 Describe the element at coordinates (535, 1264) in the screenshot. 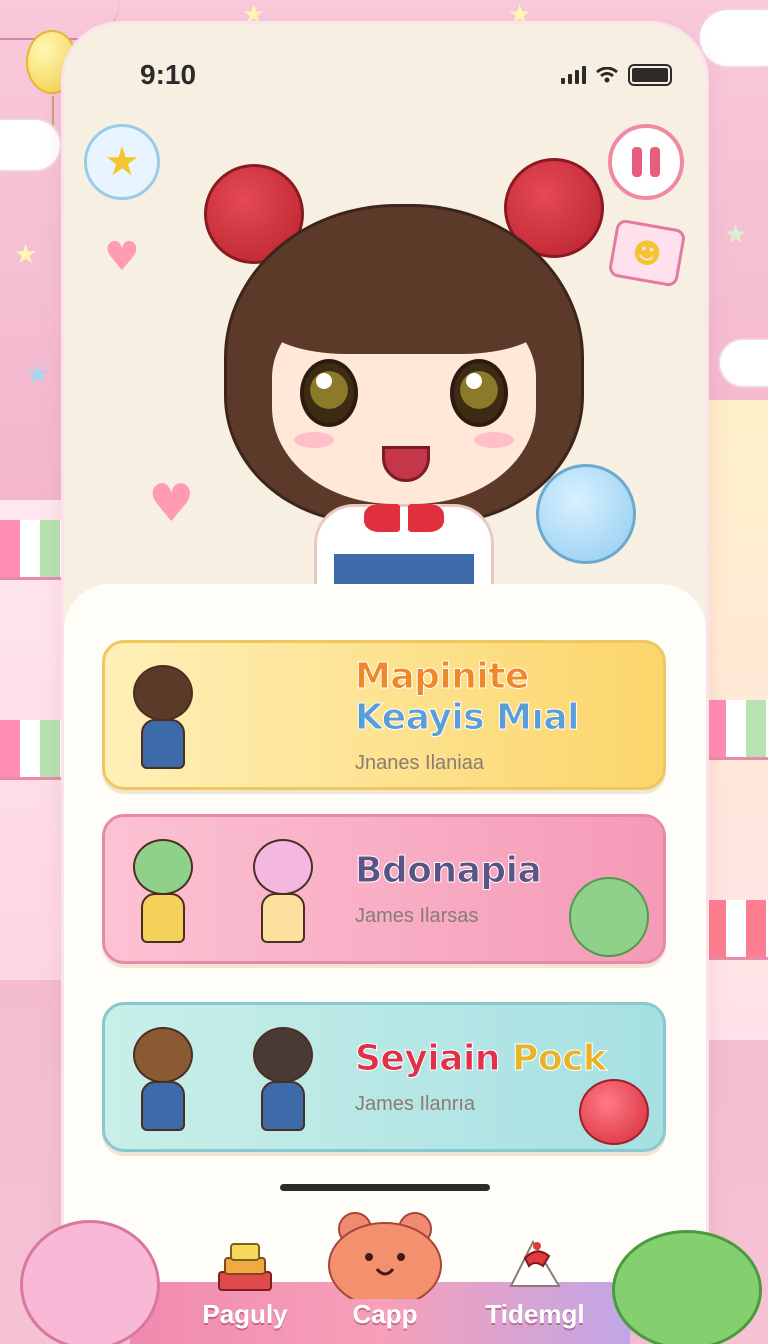

I see `cake-icon` at that location.